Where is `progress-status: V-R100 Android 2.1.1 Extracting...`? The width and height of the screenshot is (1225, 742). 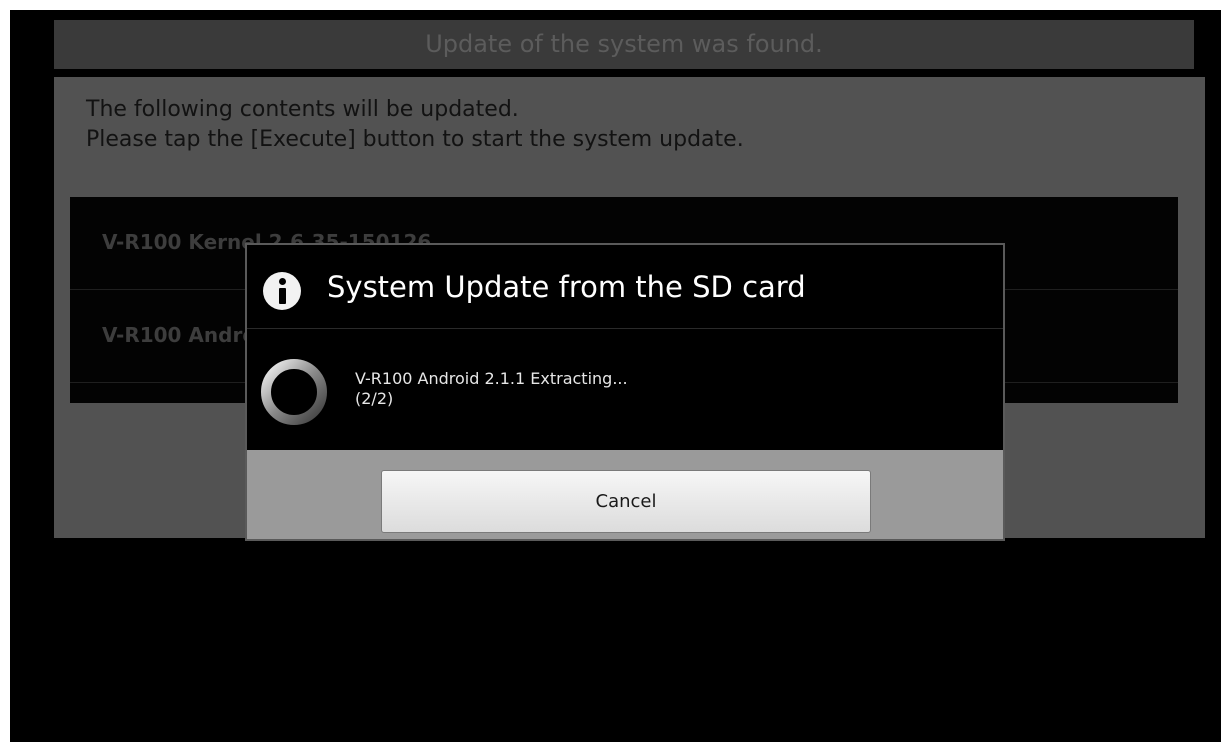 progress-status: V-R100 Android 2.1.1 Extracting... is located at coordinates (491, 378).